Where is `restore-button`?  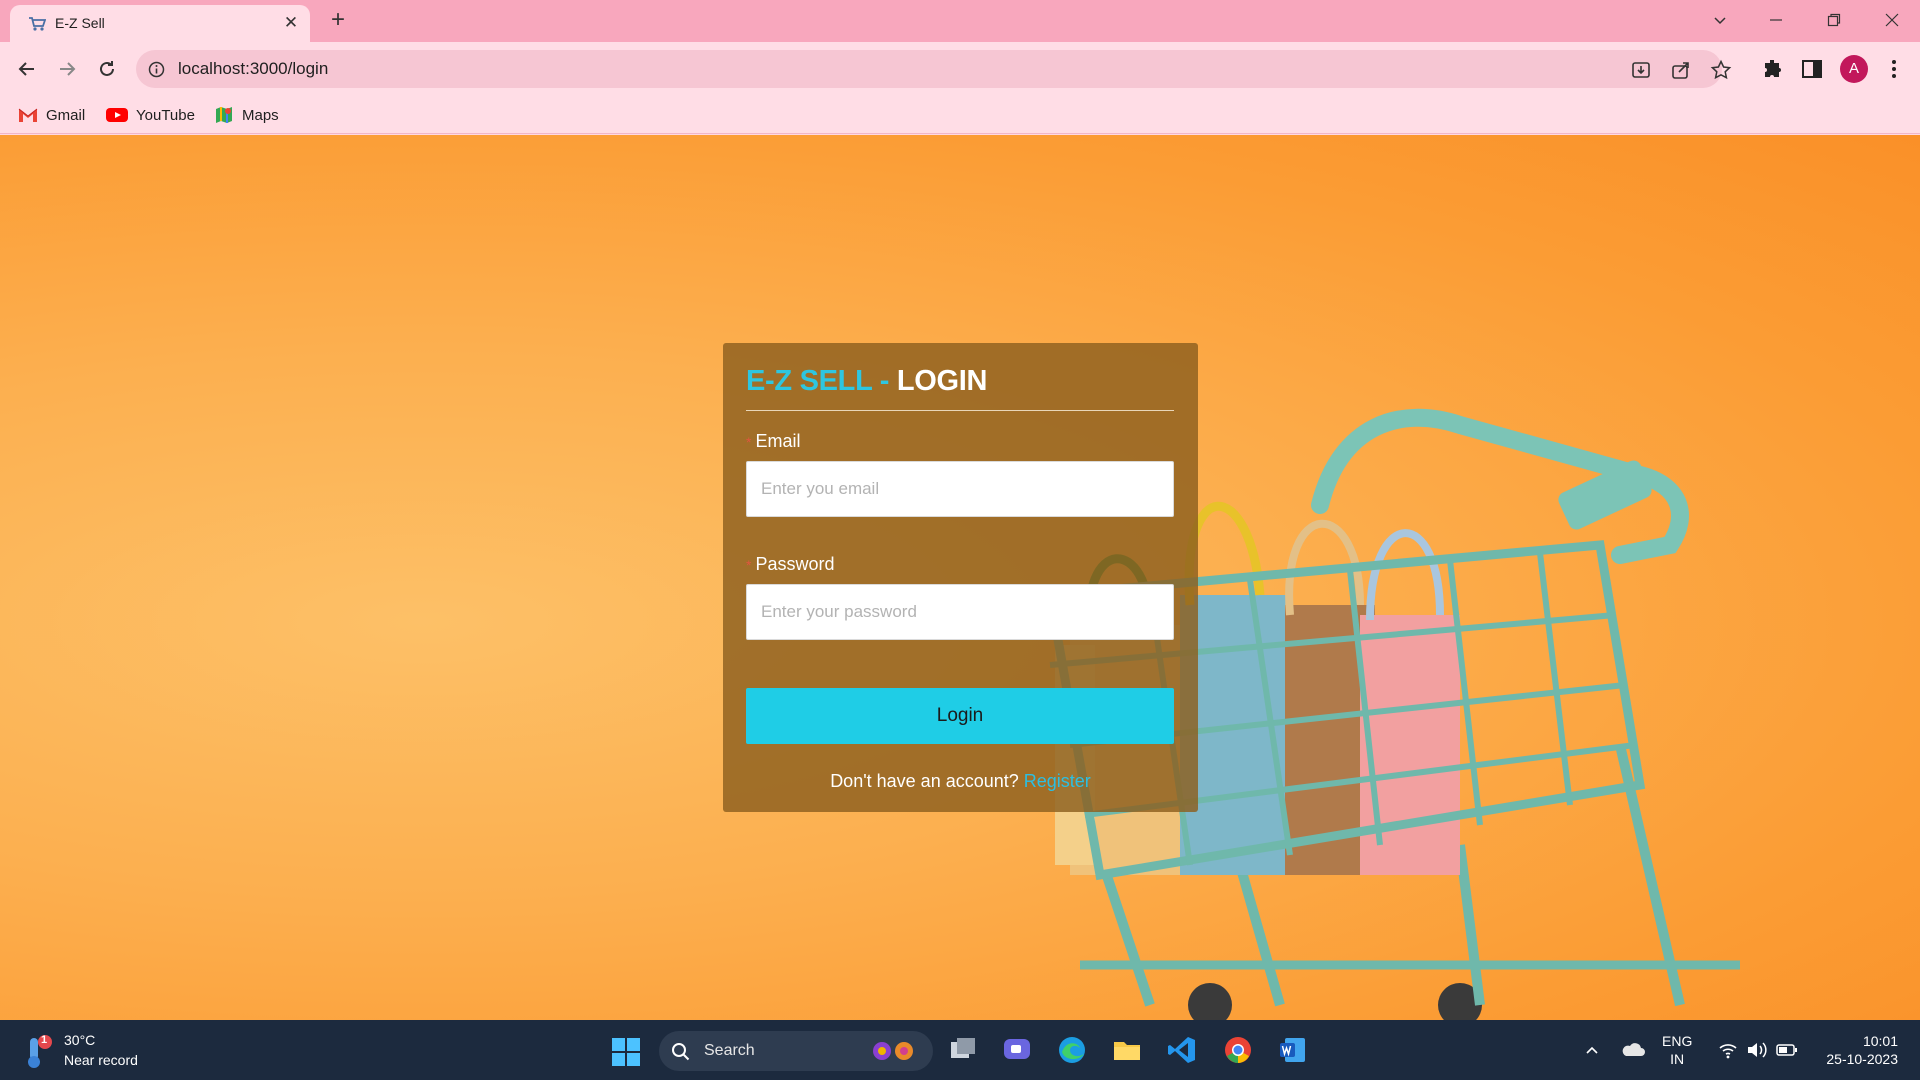
restore-button is located at coordinates (1834, 20).